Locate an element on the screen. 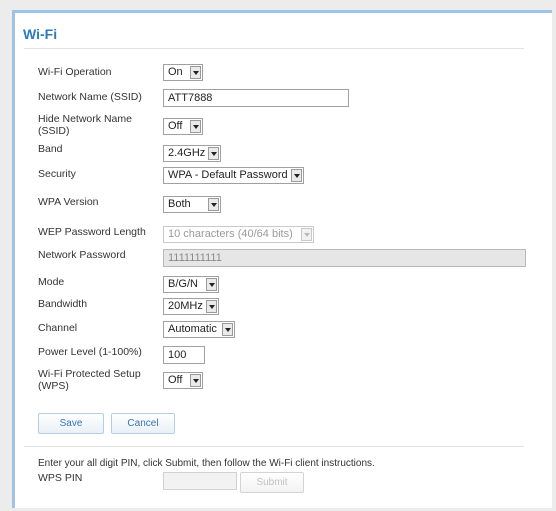  hide-network-name-label: Hide Network Name (SSID) is located at coordinates (85, 125).